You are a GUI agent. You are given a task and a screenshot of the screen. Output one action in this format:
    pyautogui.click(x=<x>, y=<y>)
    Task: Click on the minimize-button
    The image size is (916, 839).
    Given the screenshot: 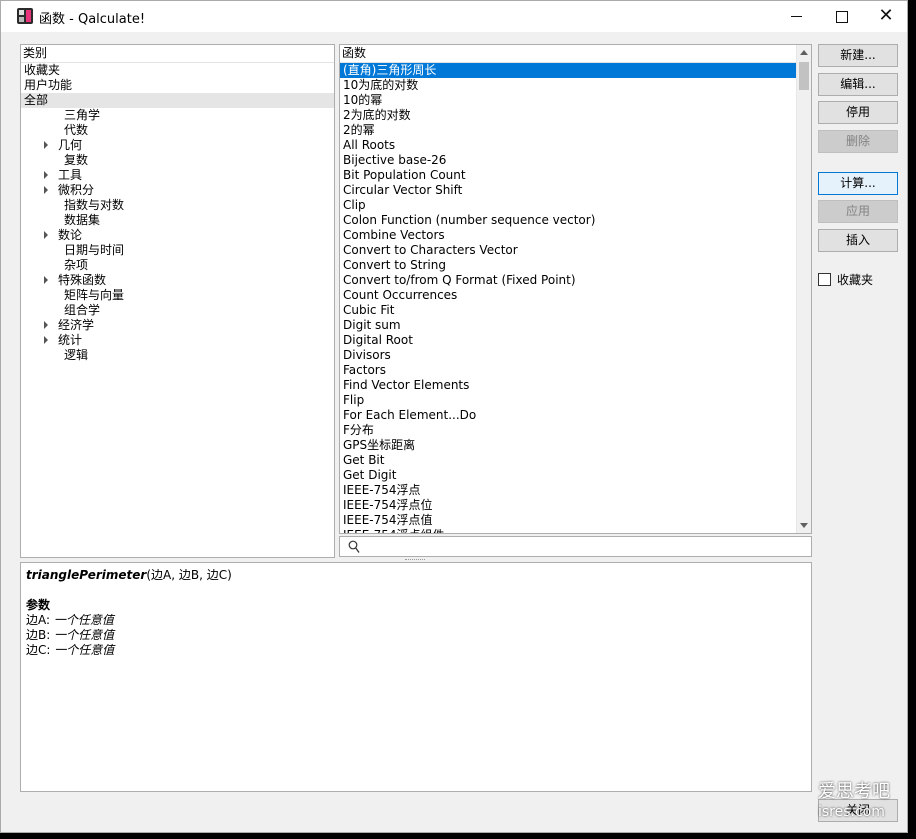 What is the action you would take?
    pyautogui.click(x=796, y=16)
    